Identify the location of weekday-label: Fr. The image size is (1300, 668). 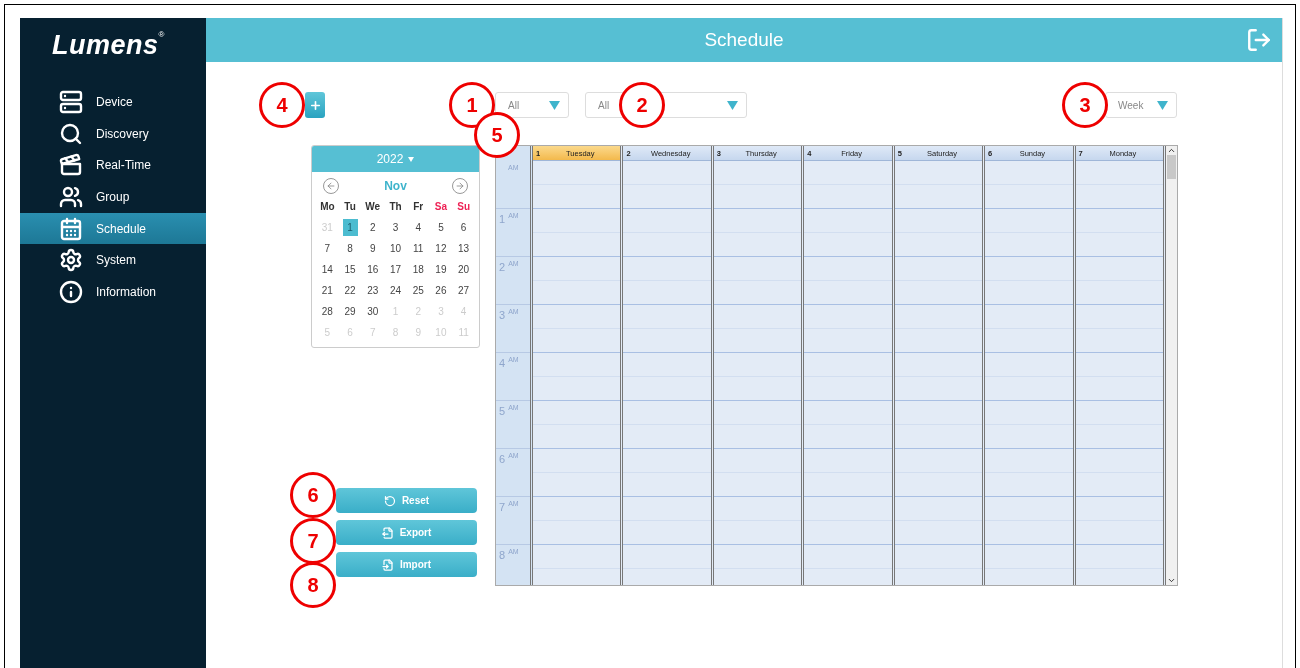
(418, 207).